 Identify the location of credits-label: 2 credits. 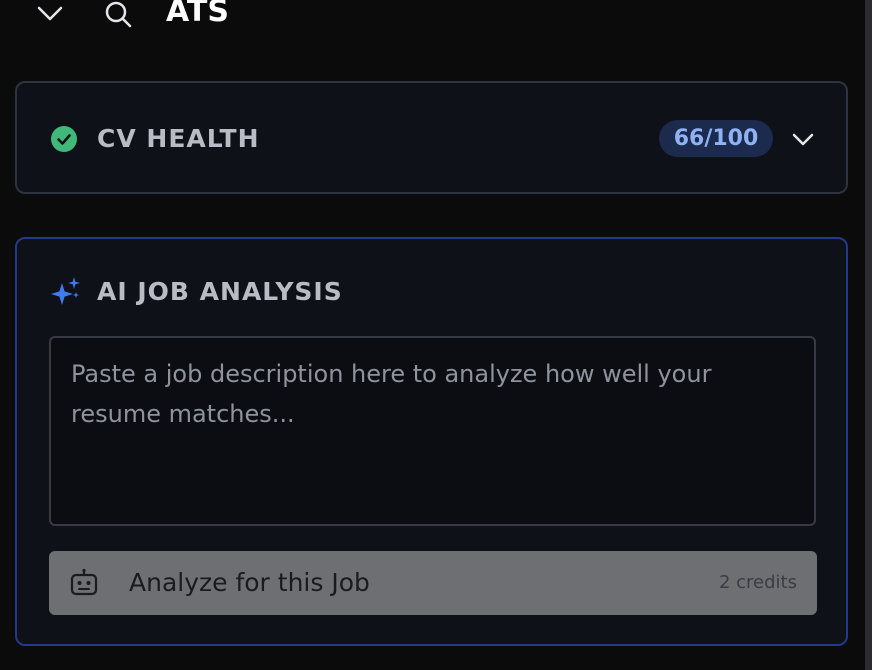
(757, 582).